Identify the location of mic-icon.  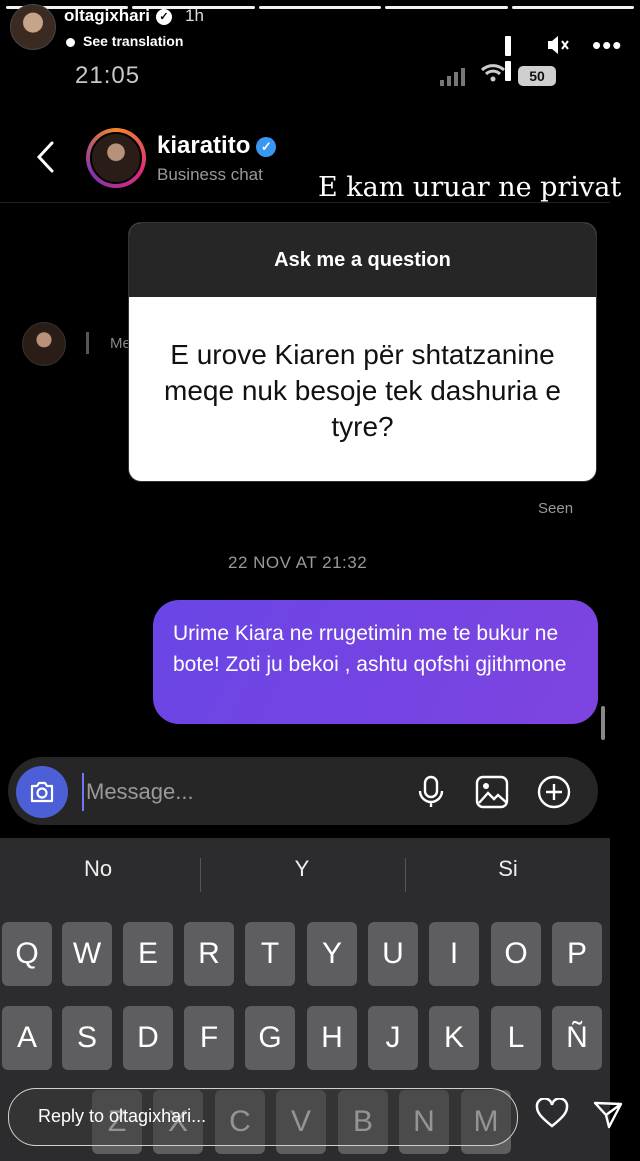
(431, 794).